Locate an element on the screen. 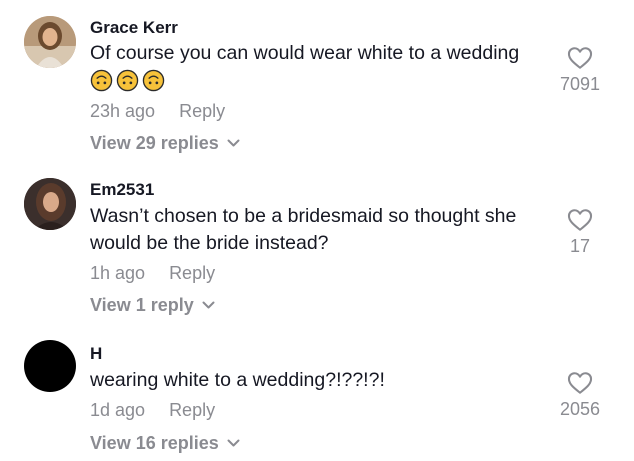  view-replies-button: View 1 reply is located at coordinates (152, 305).